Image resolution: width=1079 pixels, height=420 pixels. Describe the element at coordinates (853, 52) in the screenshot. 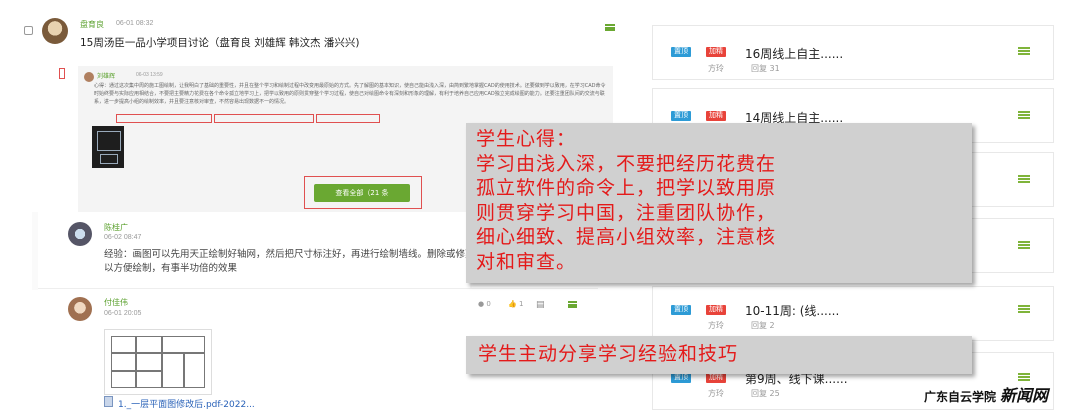

I see `topic-row: 置顶 加精 16周线上自主...... 方玲 回复 31` at that location.